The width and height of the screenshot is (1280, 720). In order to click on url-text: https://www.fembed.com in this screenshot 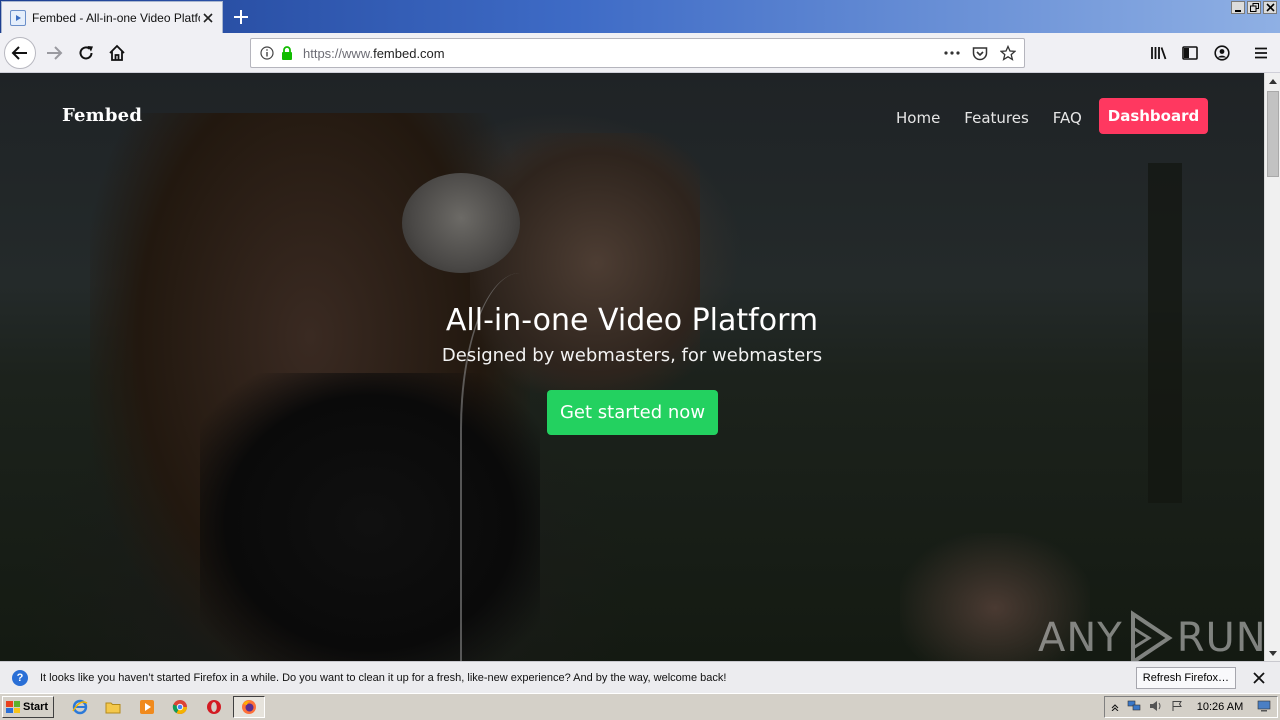, I will do `click(623, 53)`.